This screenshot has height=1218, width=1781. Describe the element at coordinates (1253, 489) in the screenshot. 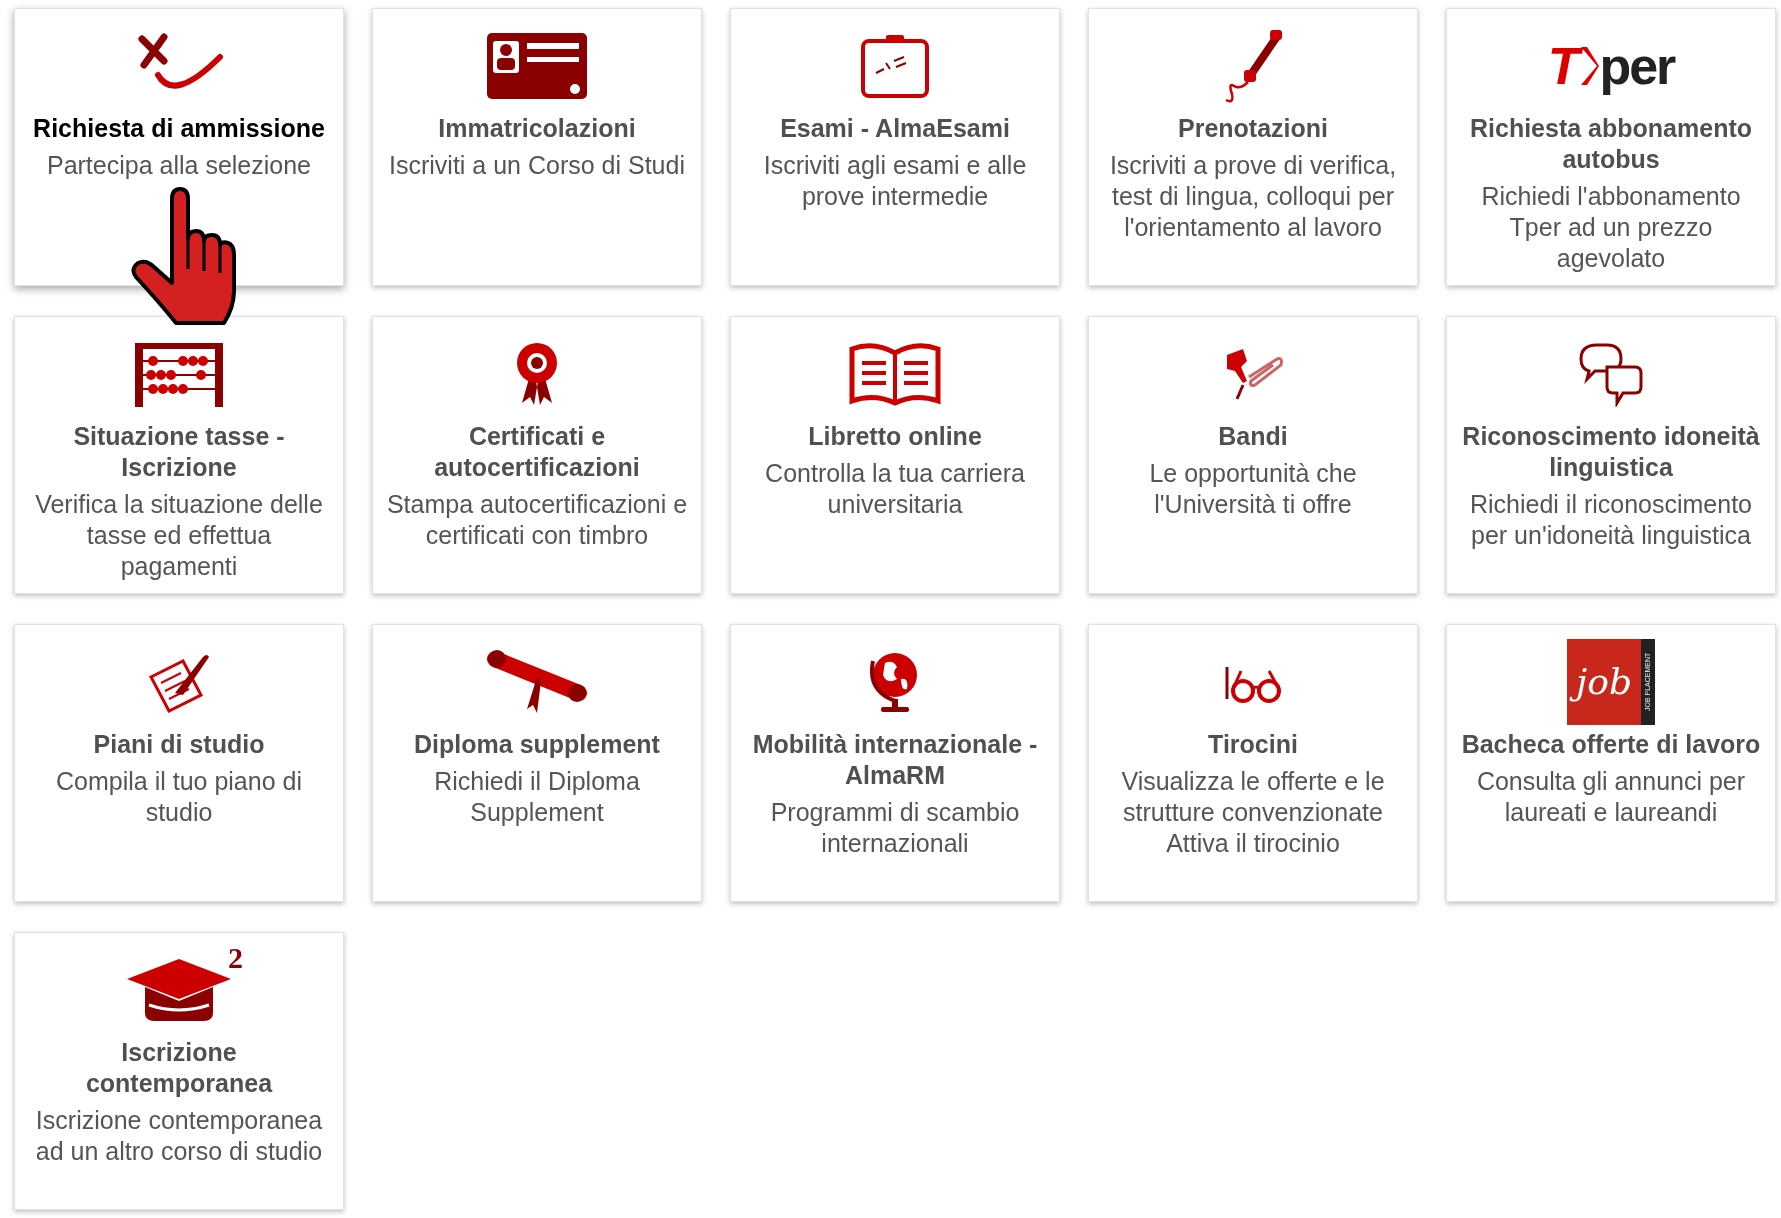

I see `tile-description: Le opportunità che l'Università ti offre` at that location.